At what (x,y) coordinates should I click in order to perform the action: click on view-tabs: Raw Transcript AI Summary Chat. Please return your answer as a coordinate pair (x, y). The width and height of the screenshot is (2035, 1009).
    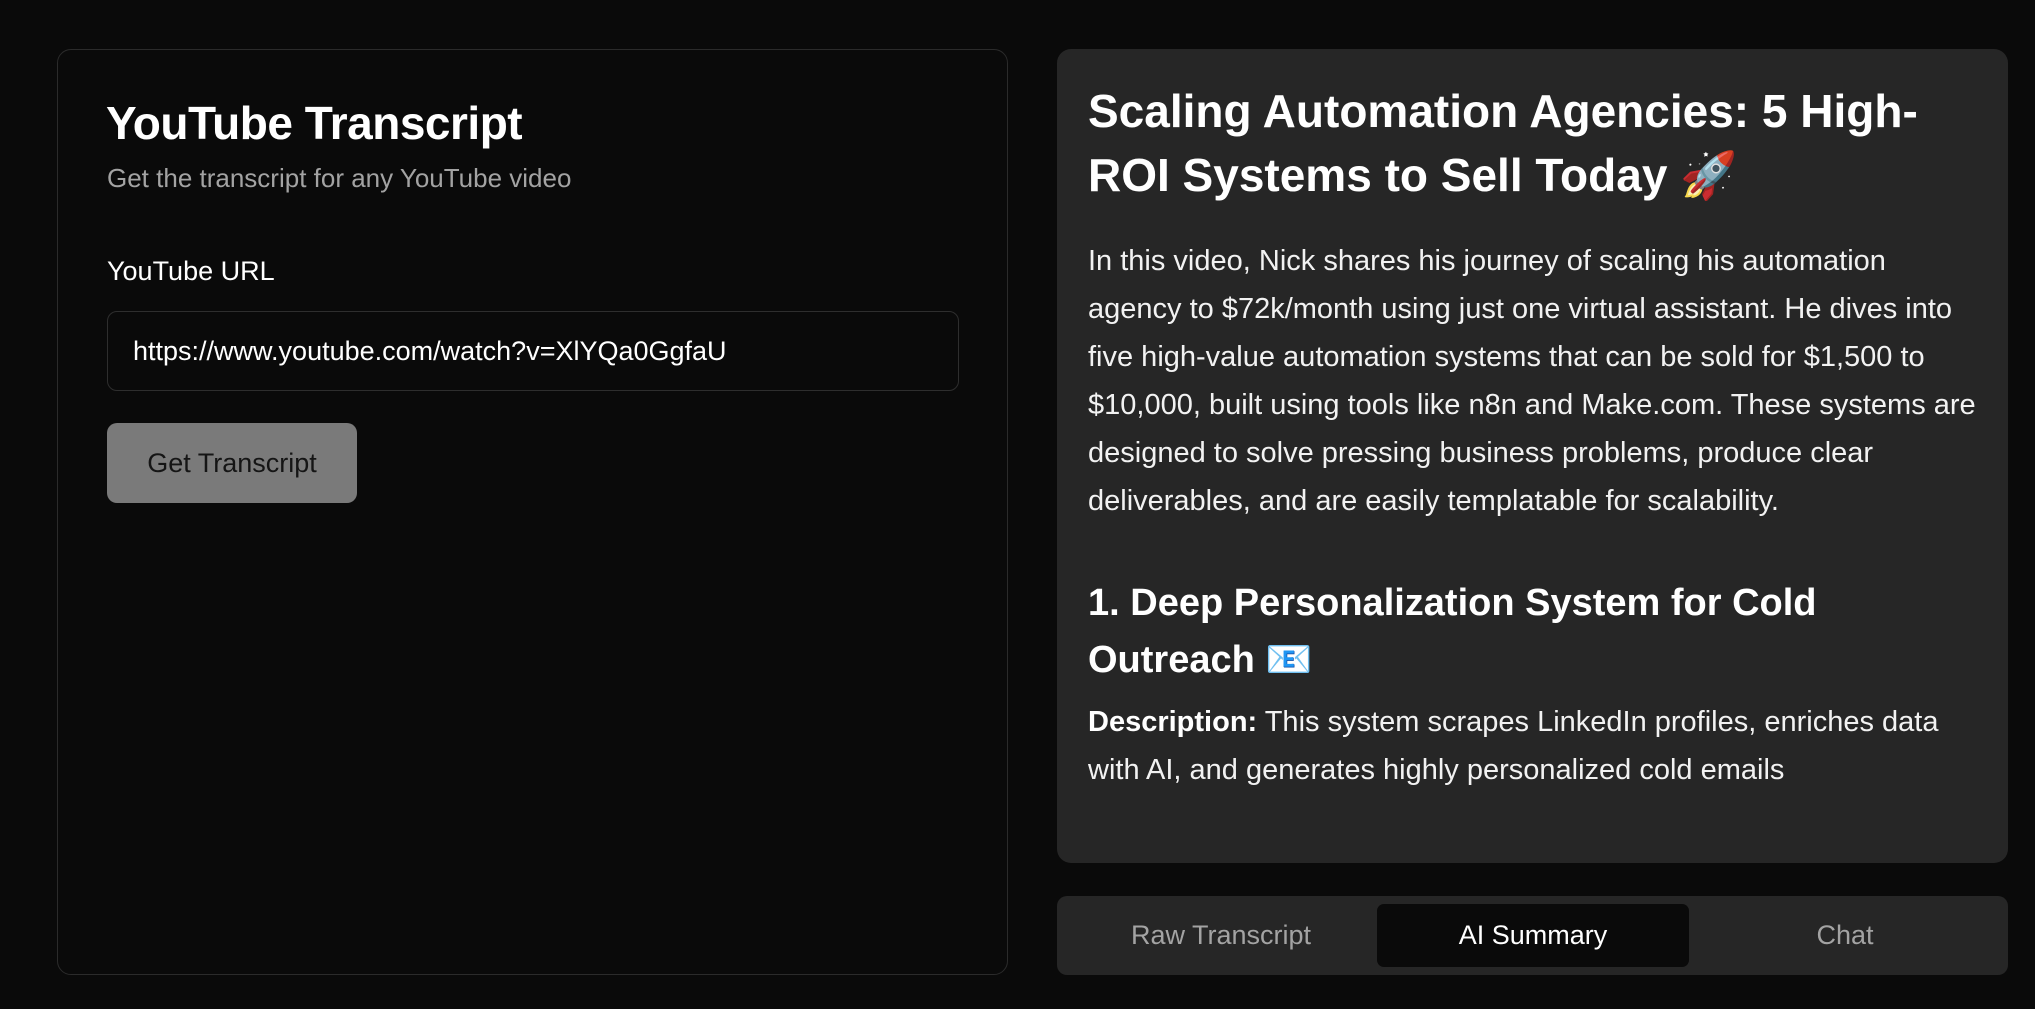
    Looking at the image, I should click on (1532, 935).